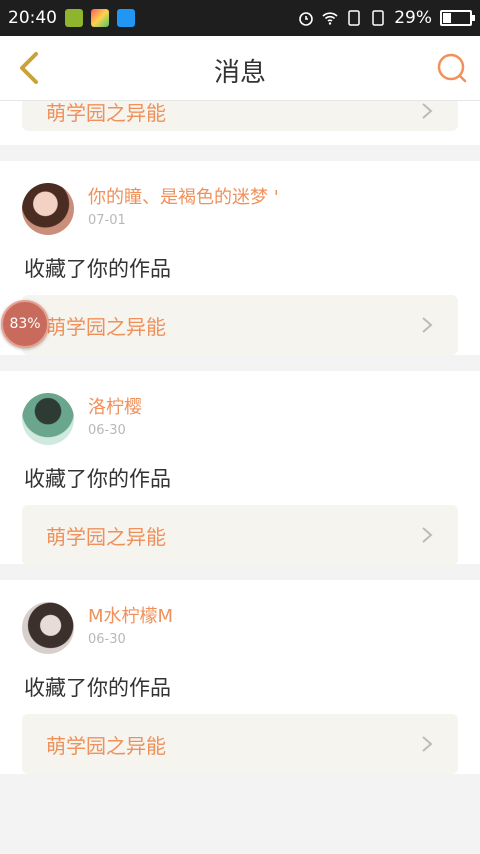  What do you see at coordinates (130, 617) in the screenshot?
I see `user-name: M水柠檬M` at bounding box center [130, 617].